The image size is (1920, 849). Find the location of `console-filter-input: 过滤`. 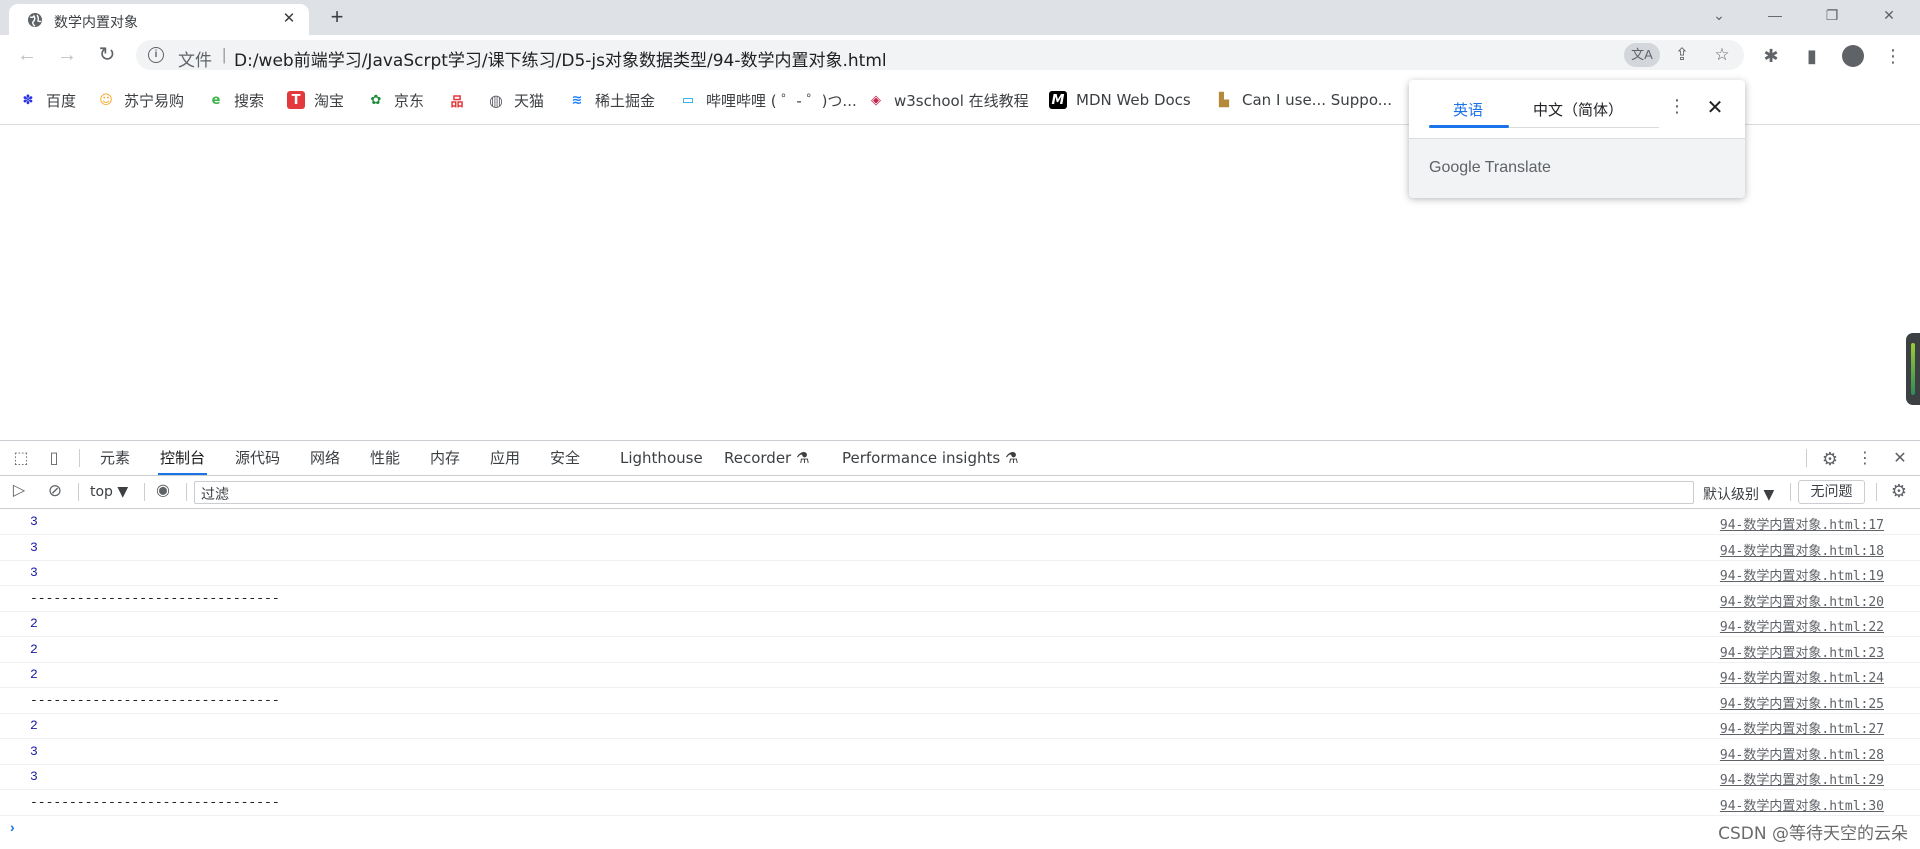

console-filter-input: 过滤 is located at coordinates (944, 492).